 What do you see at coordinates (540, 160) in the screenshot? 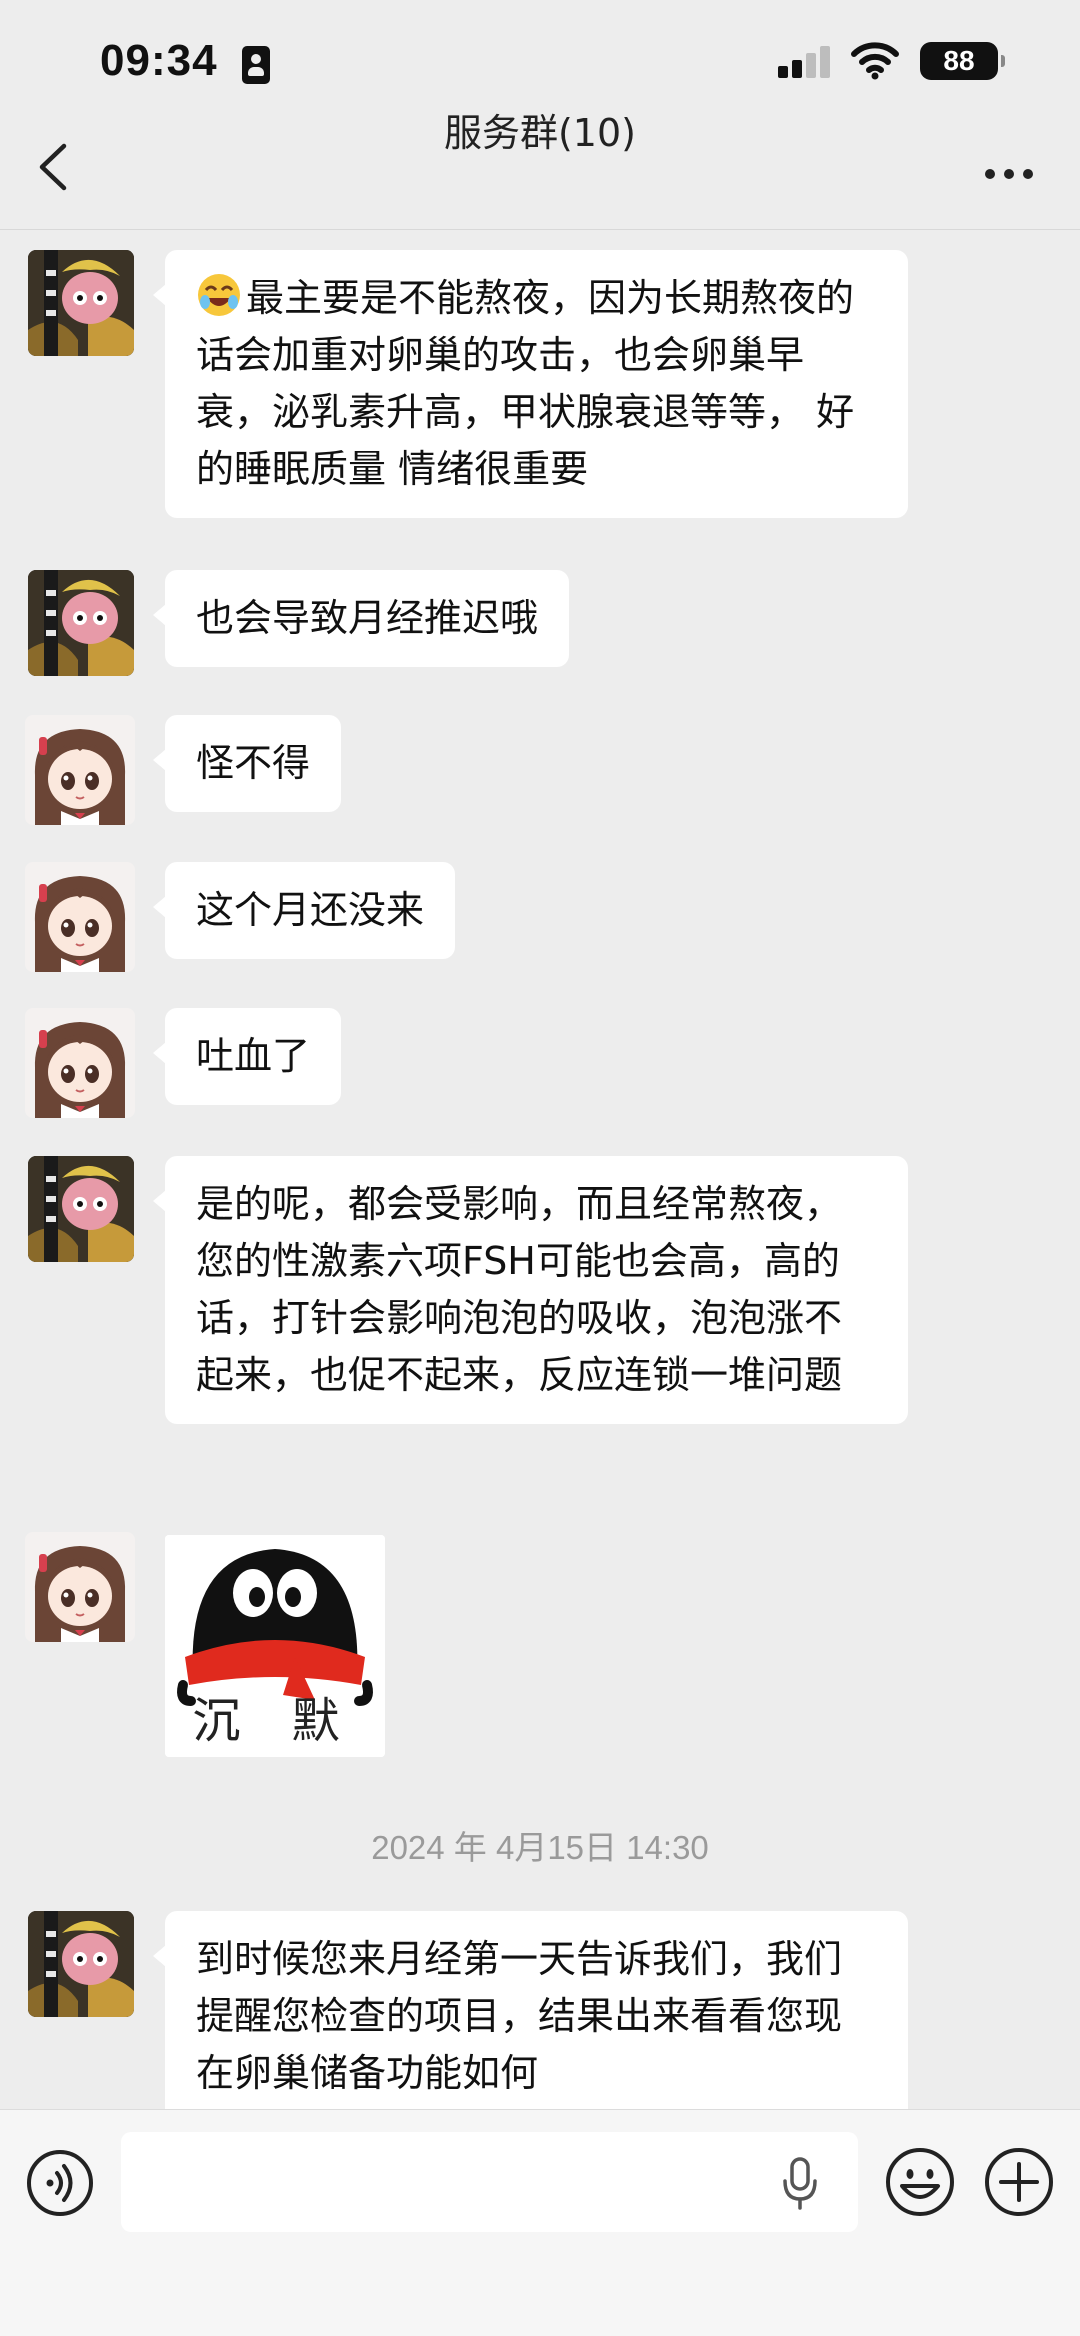
I see `nav-bar: 服务群(10)` at bounding box center [540, 160].